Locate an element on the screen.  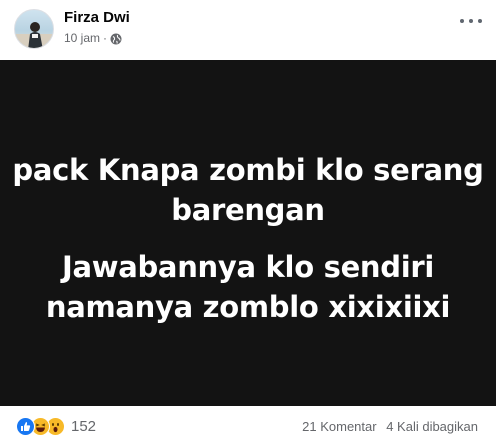
post-footer: 152 21 Komentar 4 Kali dibagikan is located at coordinates (248, 425).